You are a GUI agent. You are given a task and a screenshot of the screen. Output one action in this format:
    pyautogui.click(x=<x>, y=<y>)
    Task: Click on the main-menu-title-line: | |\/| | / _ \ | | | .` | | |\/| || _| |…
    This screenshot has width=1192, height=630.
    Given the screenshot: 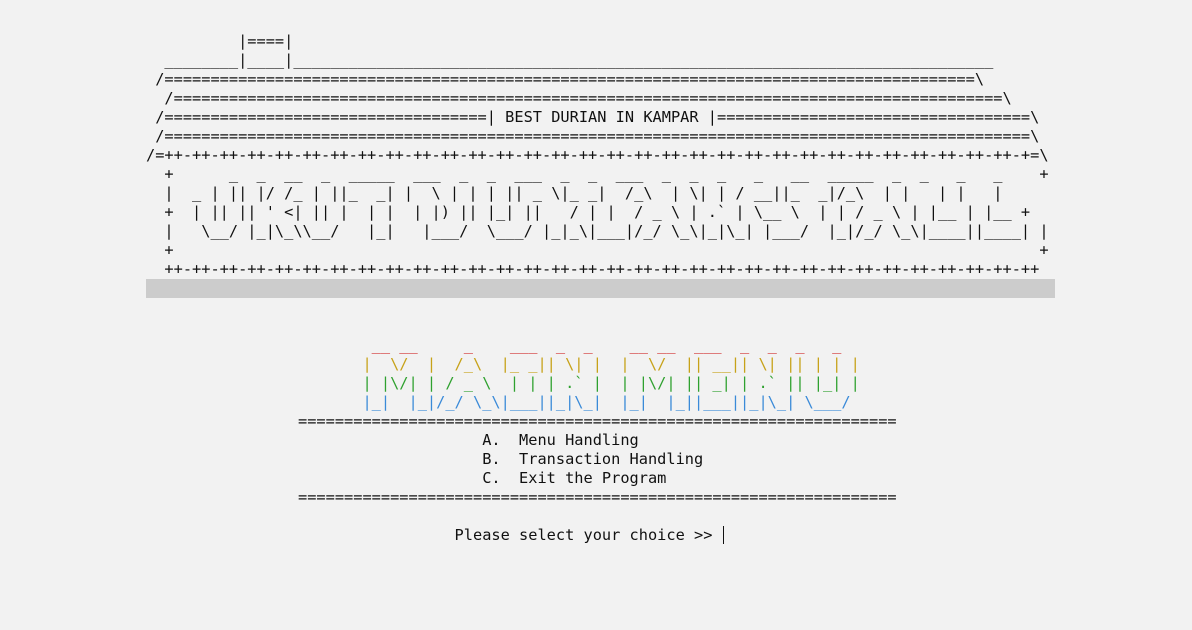 What is the action you would take?
    pyautogui.click(x=579, y=383)
    